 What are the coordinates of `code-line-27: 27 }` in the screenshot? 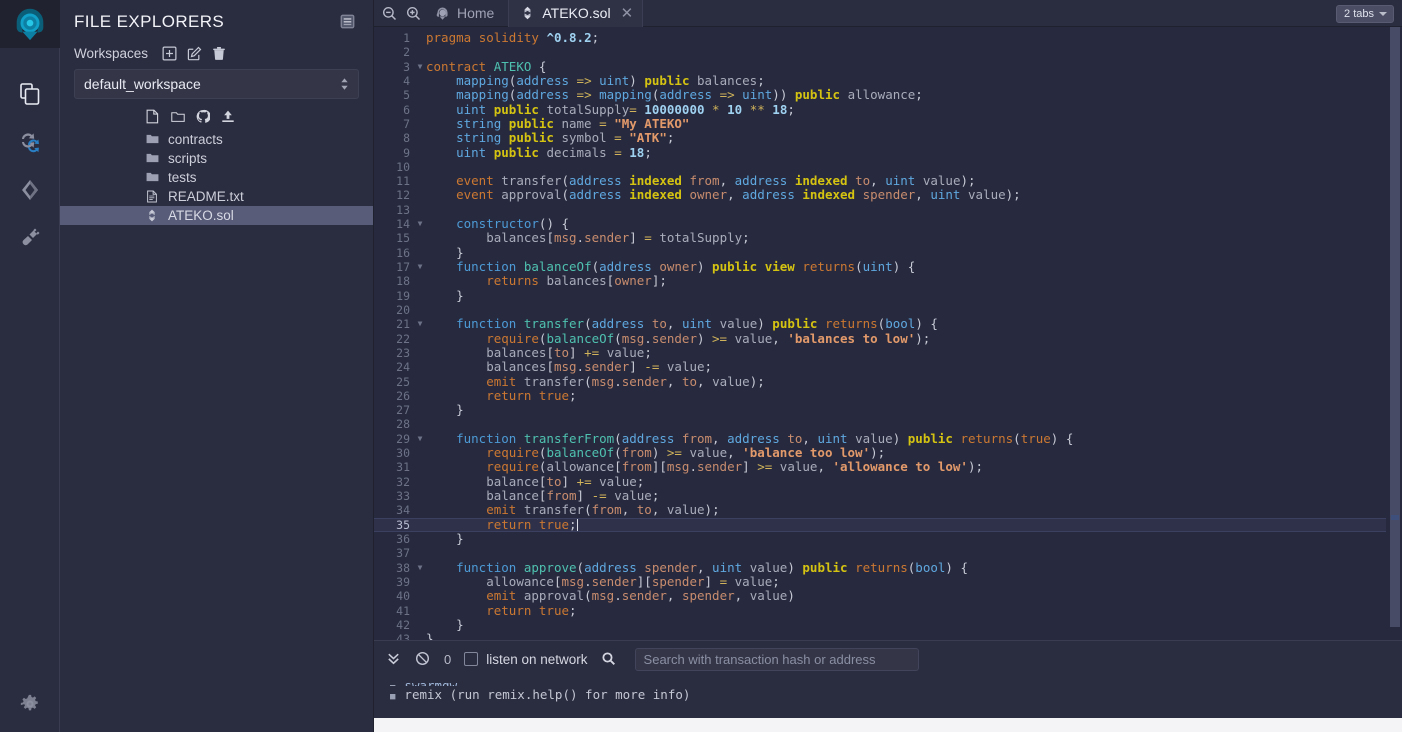 It's located at (880, 409).